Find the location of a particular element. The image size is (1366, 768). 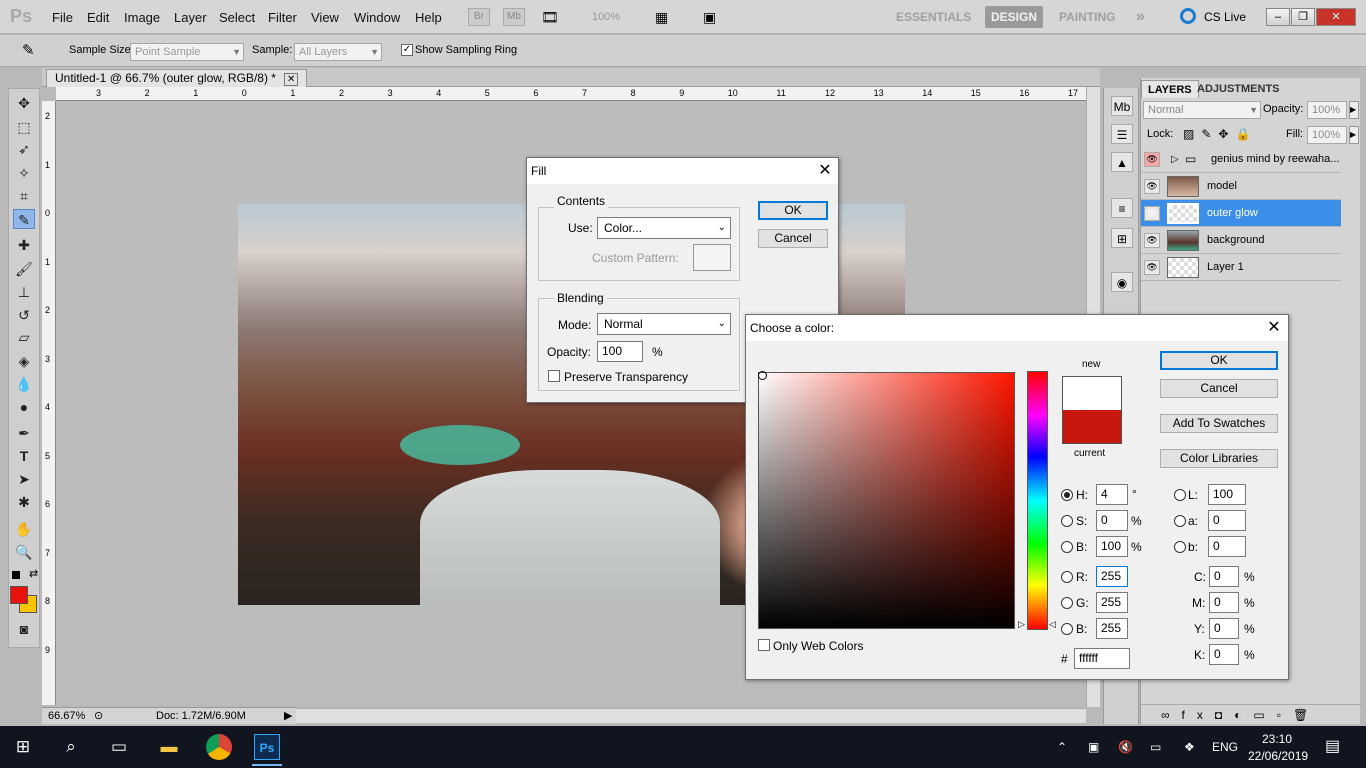

opacity-arrow-icon: ▶ is located at coordinates (1354, 110).